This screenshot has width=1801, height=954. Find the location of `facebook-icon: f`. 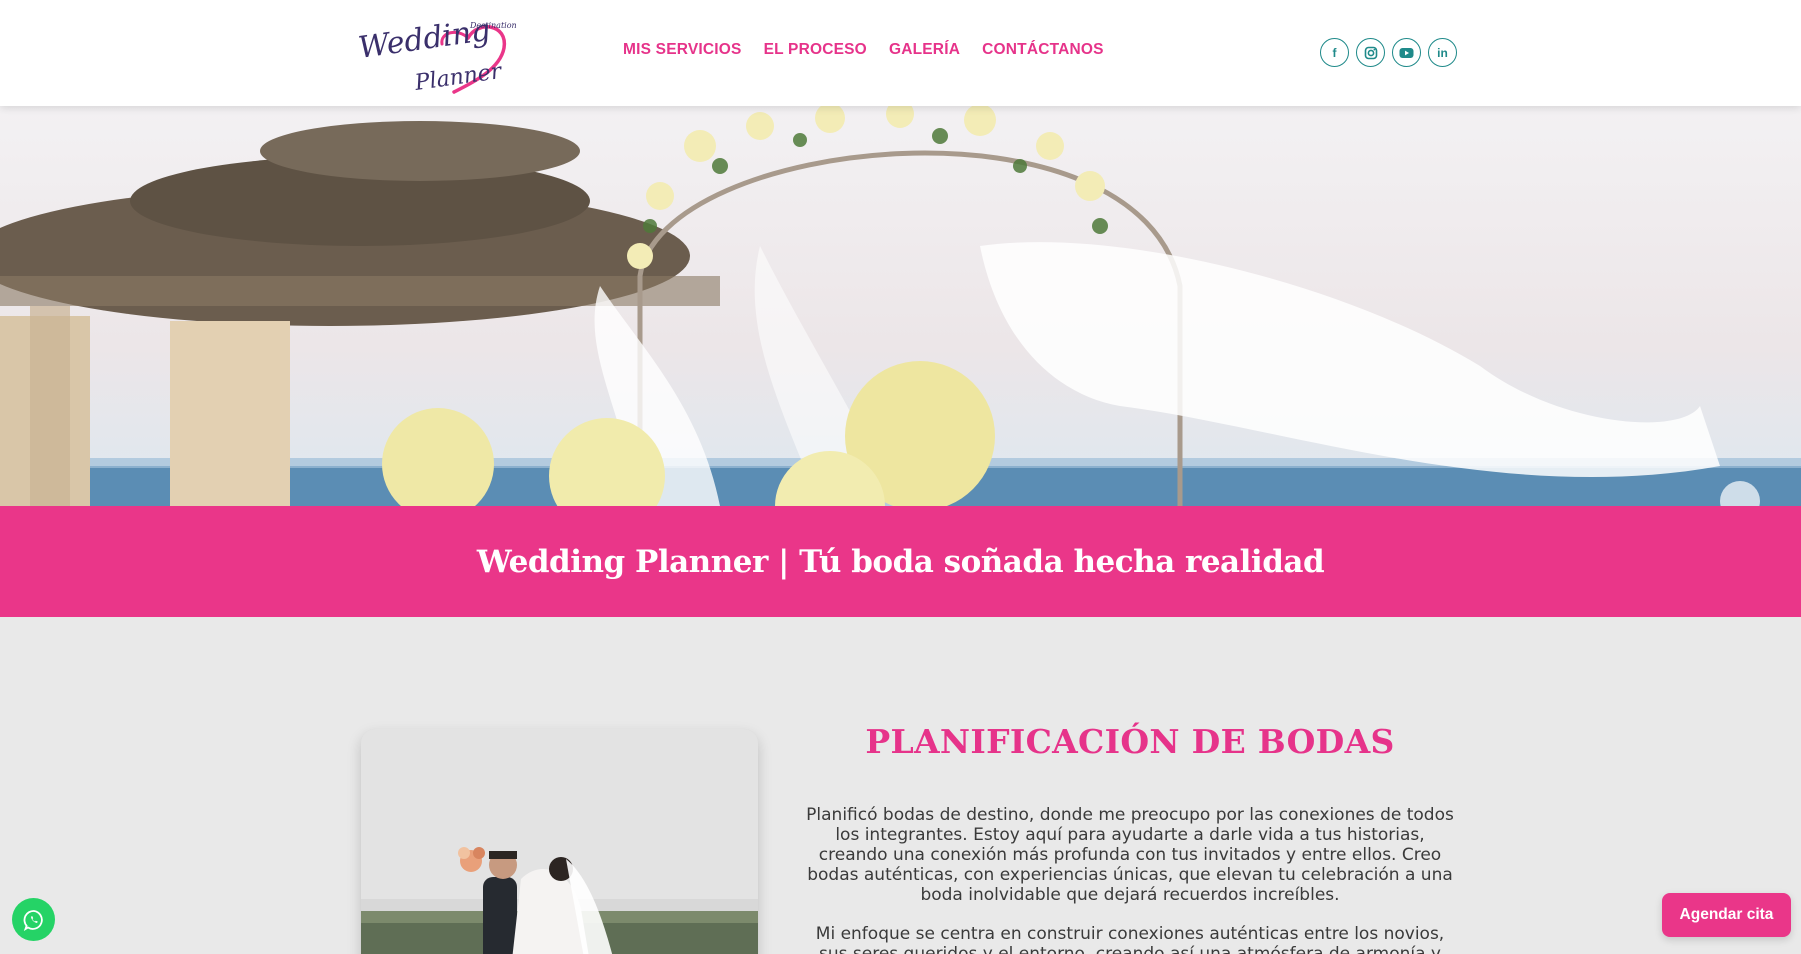

facebook-icon: f is located at coordinates (1334, 52).